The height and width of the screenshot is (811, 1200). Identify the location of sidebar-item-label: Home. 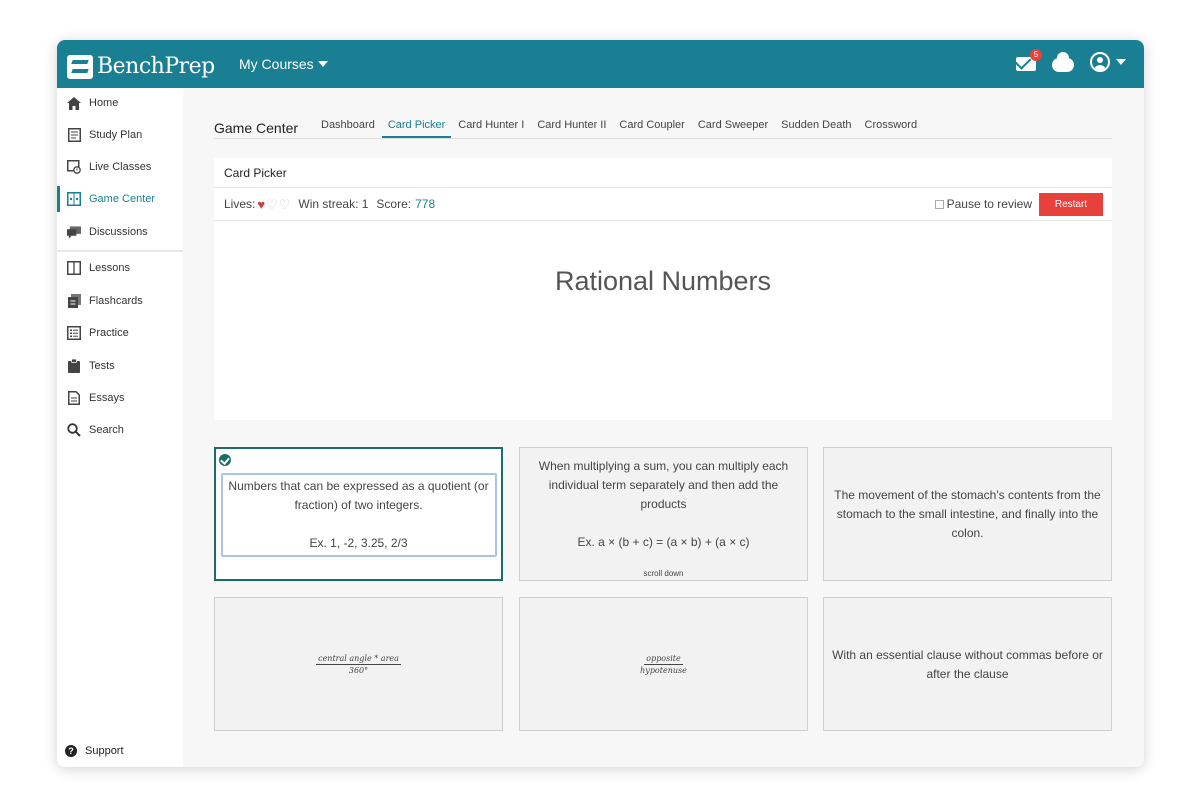
(104, 103).